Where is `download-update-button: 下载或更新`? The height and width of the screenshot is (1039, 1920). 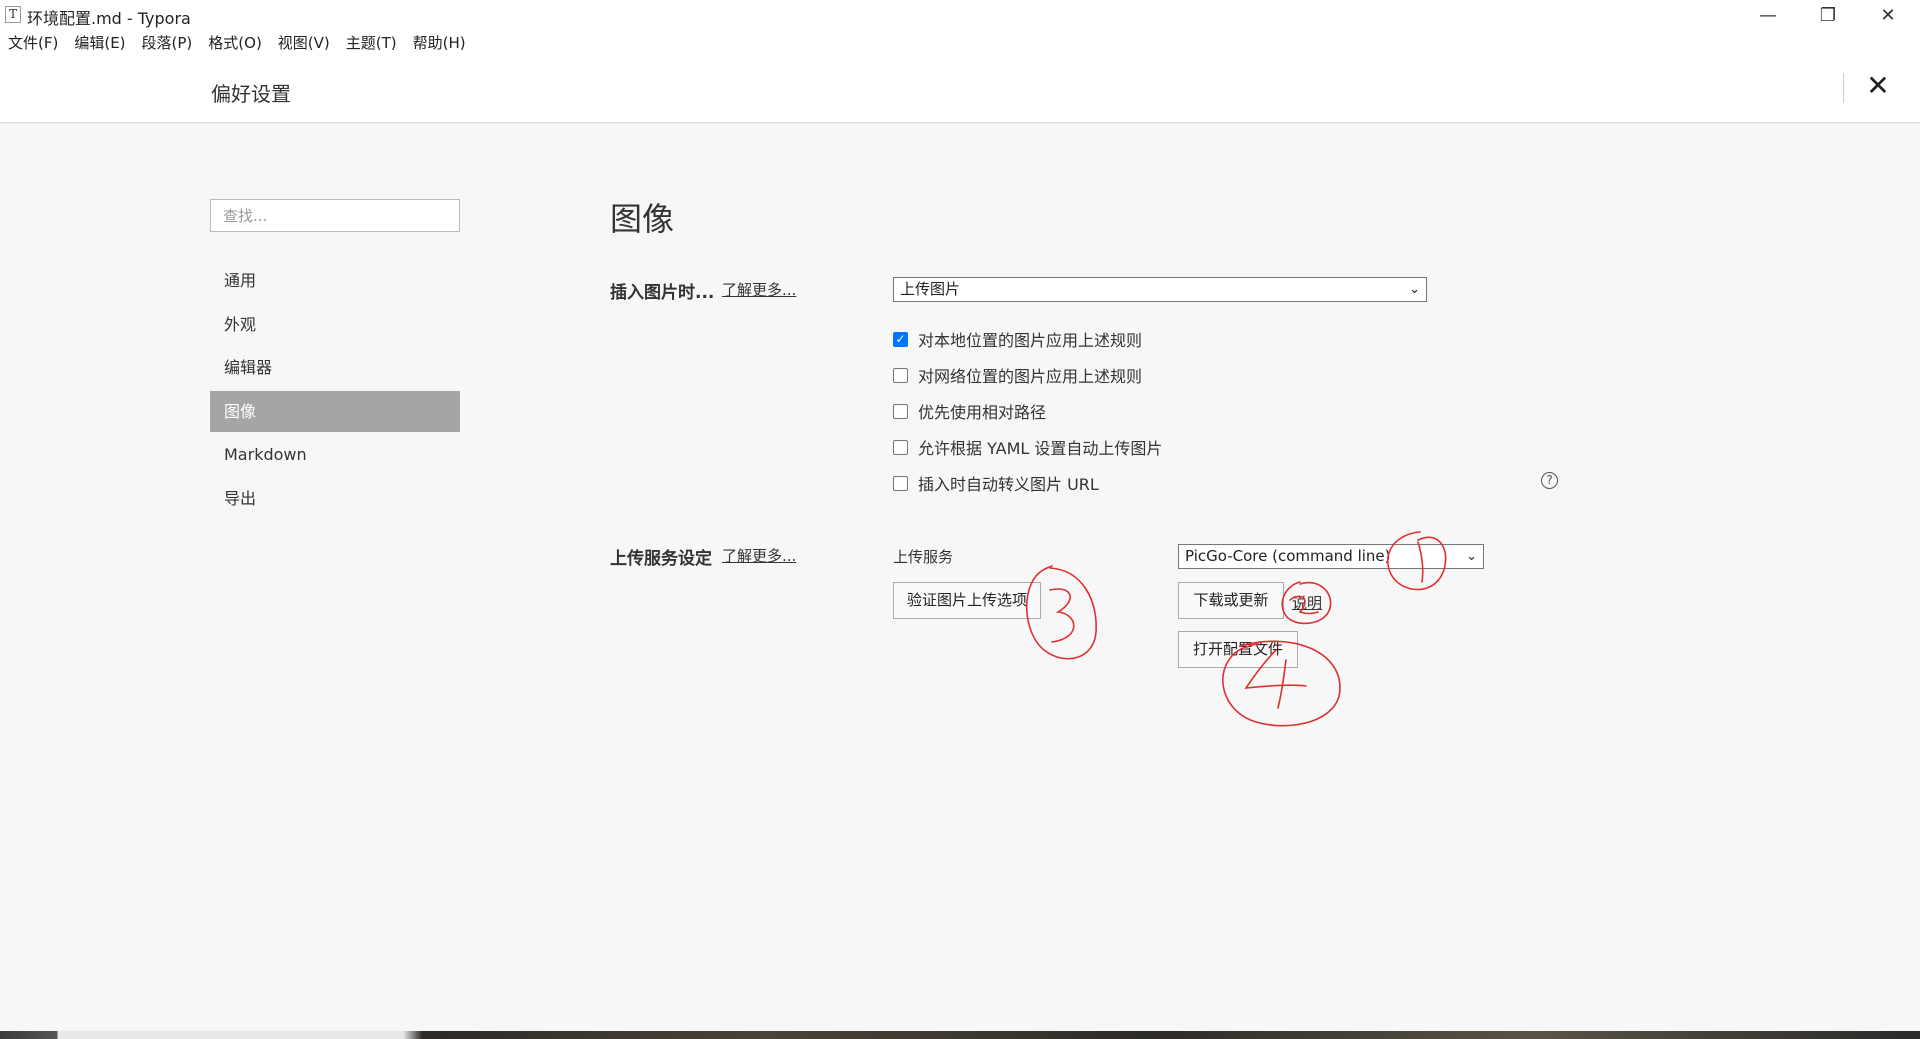 download-update-button: 下载或更新 is located at coordinates (1231, 600).